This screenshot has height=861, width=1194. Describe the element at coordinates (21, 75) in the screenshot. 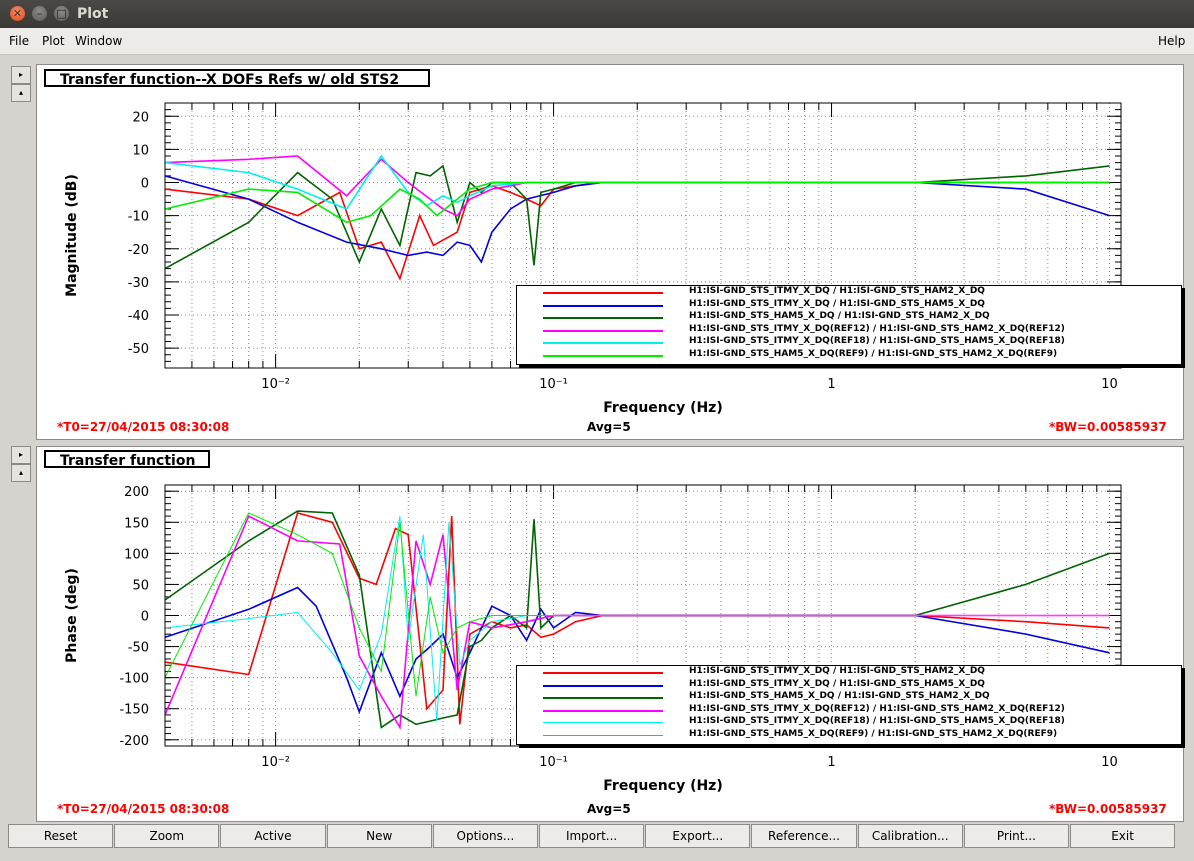

I see `expand-arrow-icon: ▸` at that location.